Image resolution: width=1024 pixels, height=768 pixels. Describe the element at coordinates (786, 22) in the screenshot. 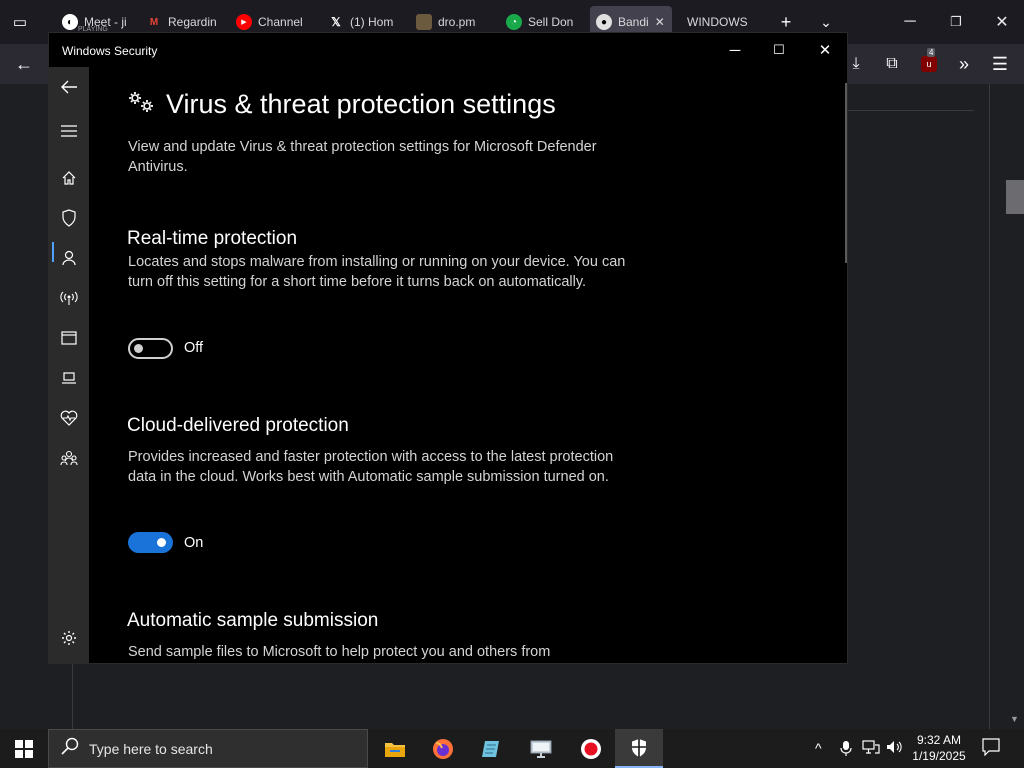

I see `new-tab-button: +` at that location.